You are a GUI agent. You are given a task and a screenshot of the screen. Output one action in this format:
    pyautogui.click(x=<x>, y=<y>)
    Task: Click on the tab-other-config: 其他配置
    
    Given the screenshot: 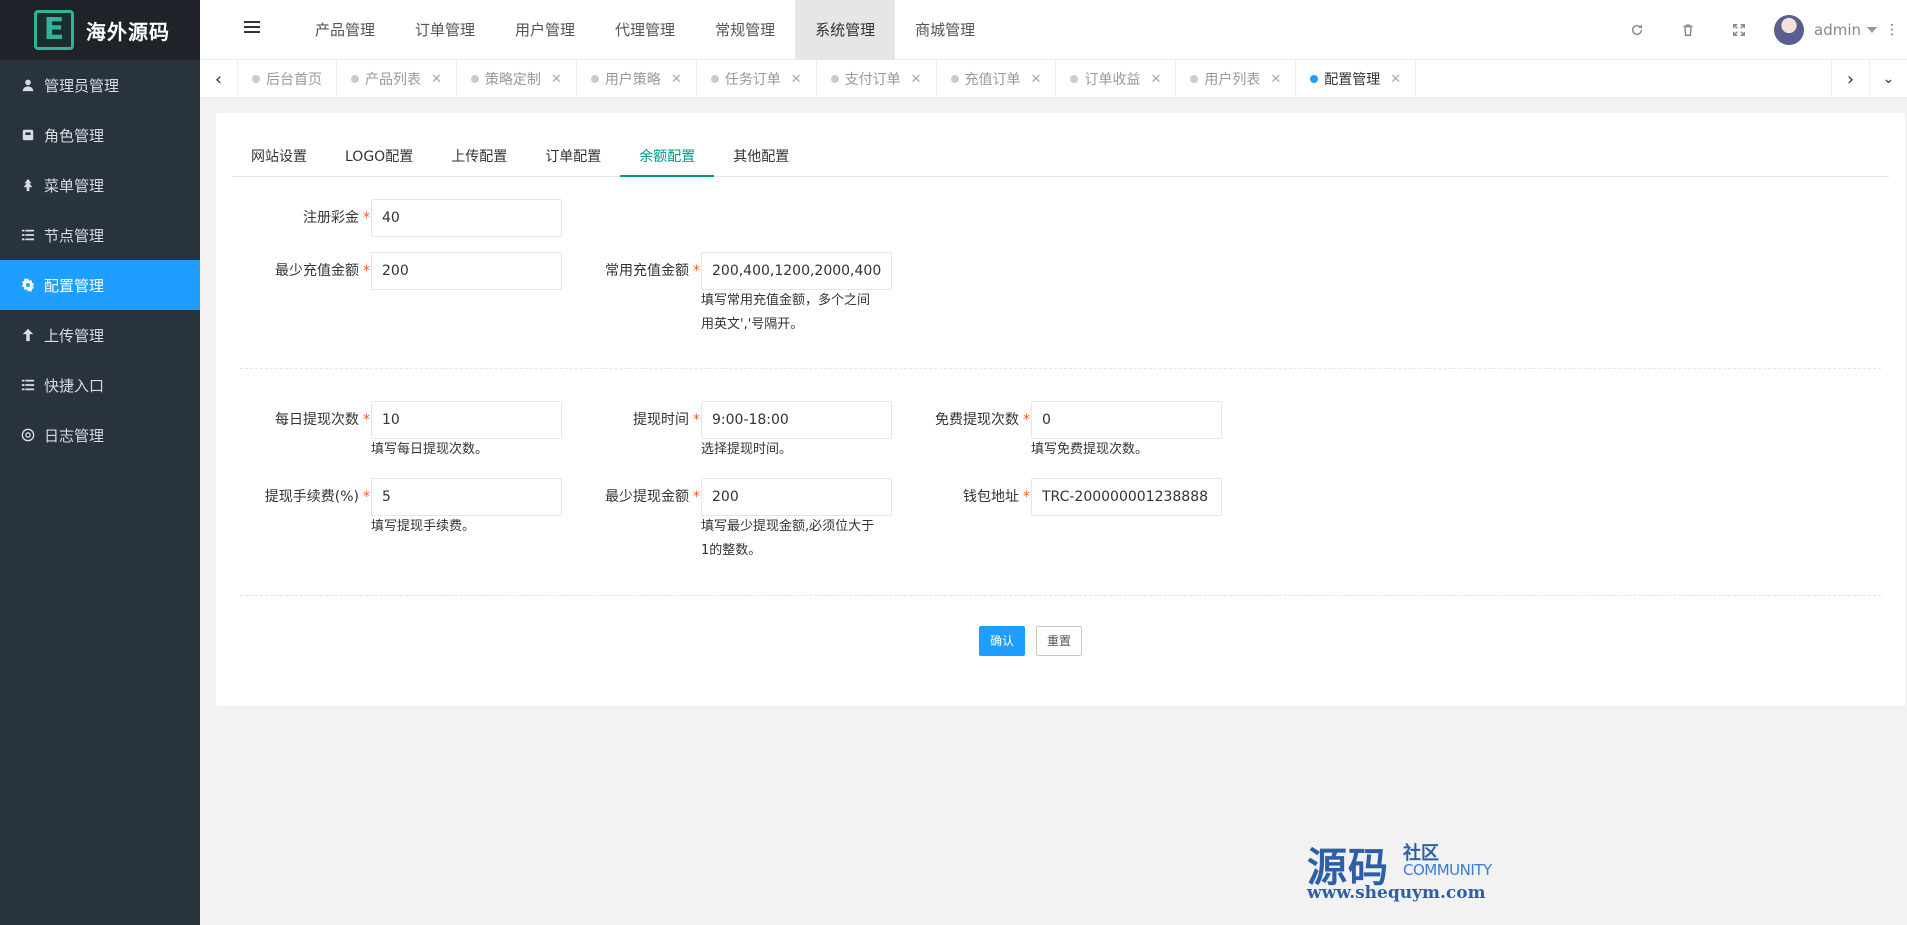 What is the action you would take?
    pyautogui.click(x=761, y=157)
    